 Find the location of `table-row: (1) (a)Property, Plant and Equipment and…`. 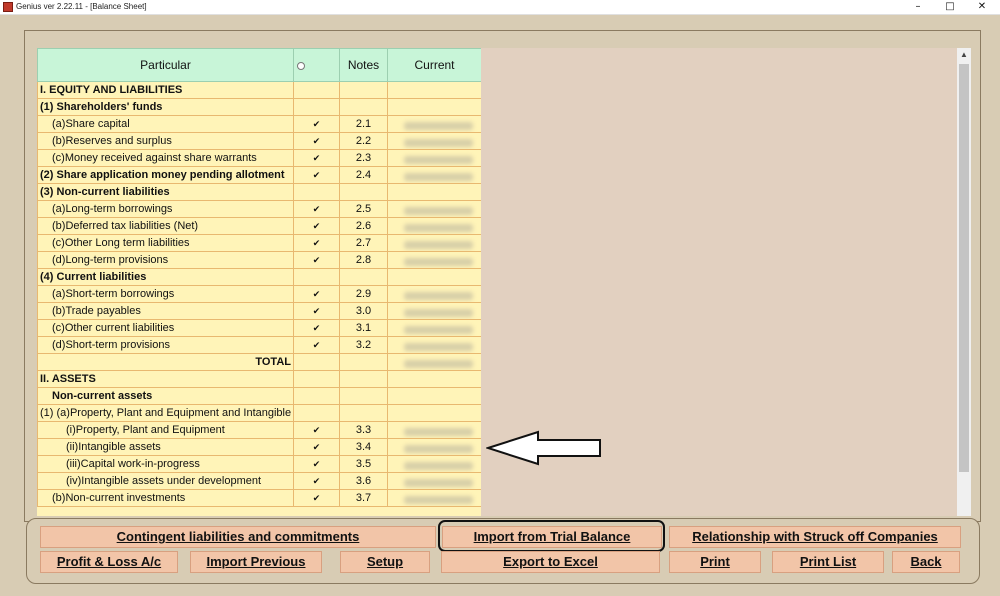

table-row: (1) (a)Property, Plant and Equipment and… is located at coordinates (259, 413).